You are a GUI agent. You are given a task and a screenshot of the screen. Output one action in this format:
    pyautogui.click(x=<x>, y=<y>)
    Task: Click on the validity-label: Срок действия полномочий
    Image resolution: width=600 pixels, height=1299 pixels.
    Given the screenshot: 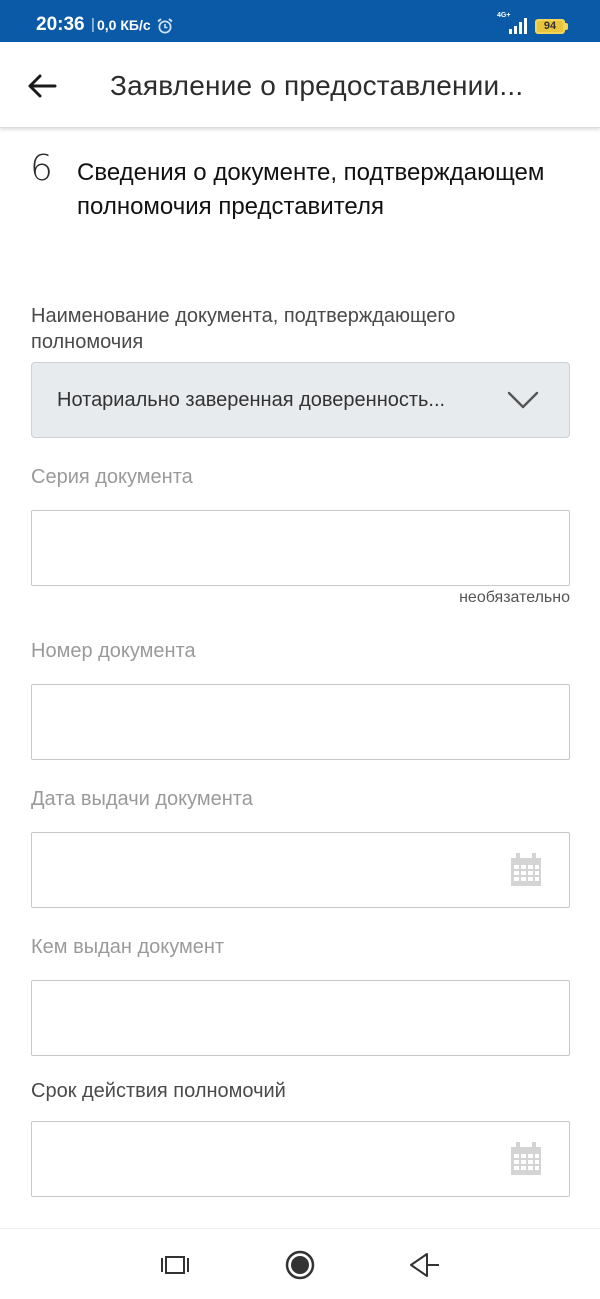 What is the action you would take?
    pyautogui.click(x=158, y=1091)
    